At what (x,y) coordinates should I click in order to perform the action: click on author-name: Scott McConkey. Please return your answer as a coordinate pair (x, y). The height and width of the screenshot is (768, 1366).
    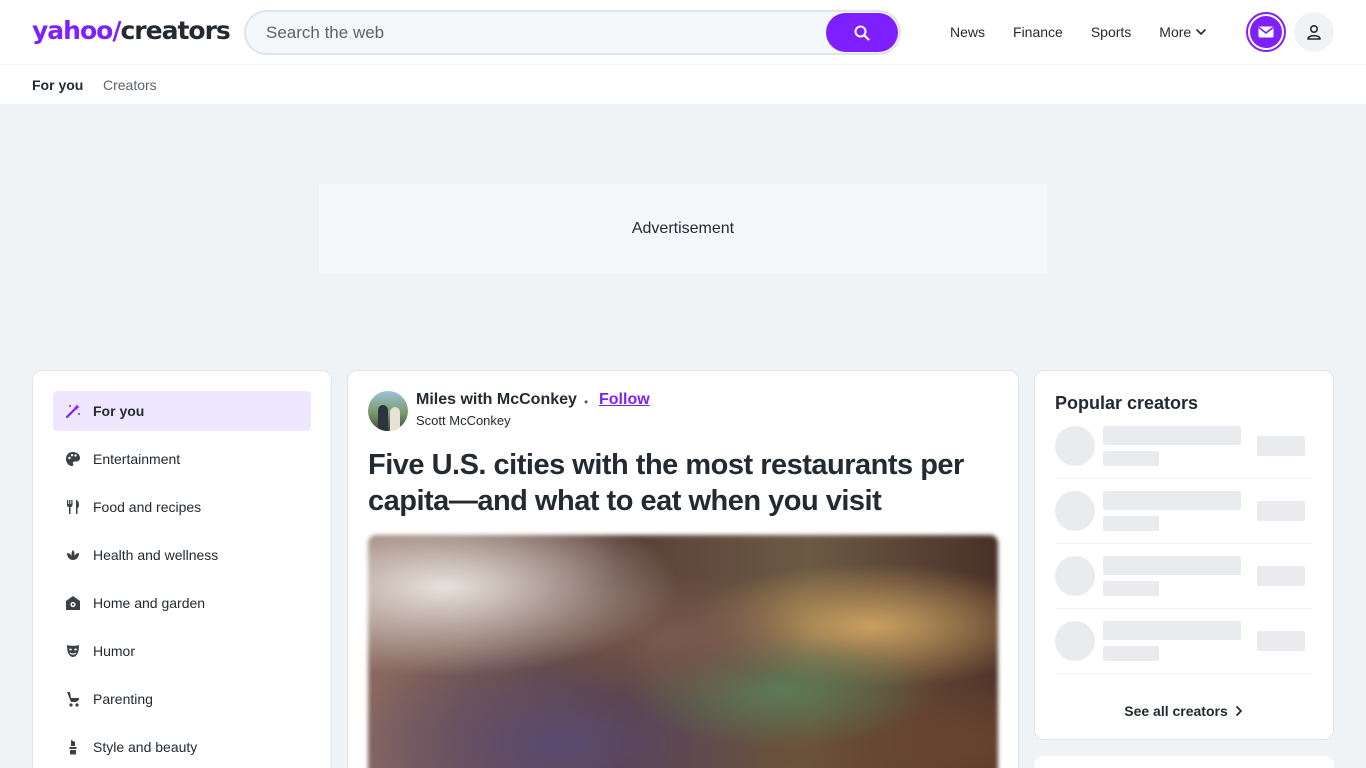
    Looking at the image, I should click on (463, 420).